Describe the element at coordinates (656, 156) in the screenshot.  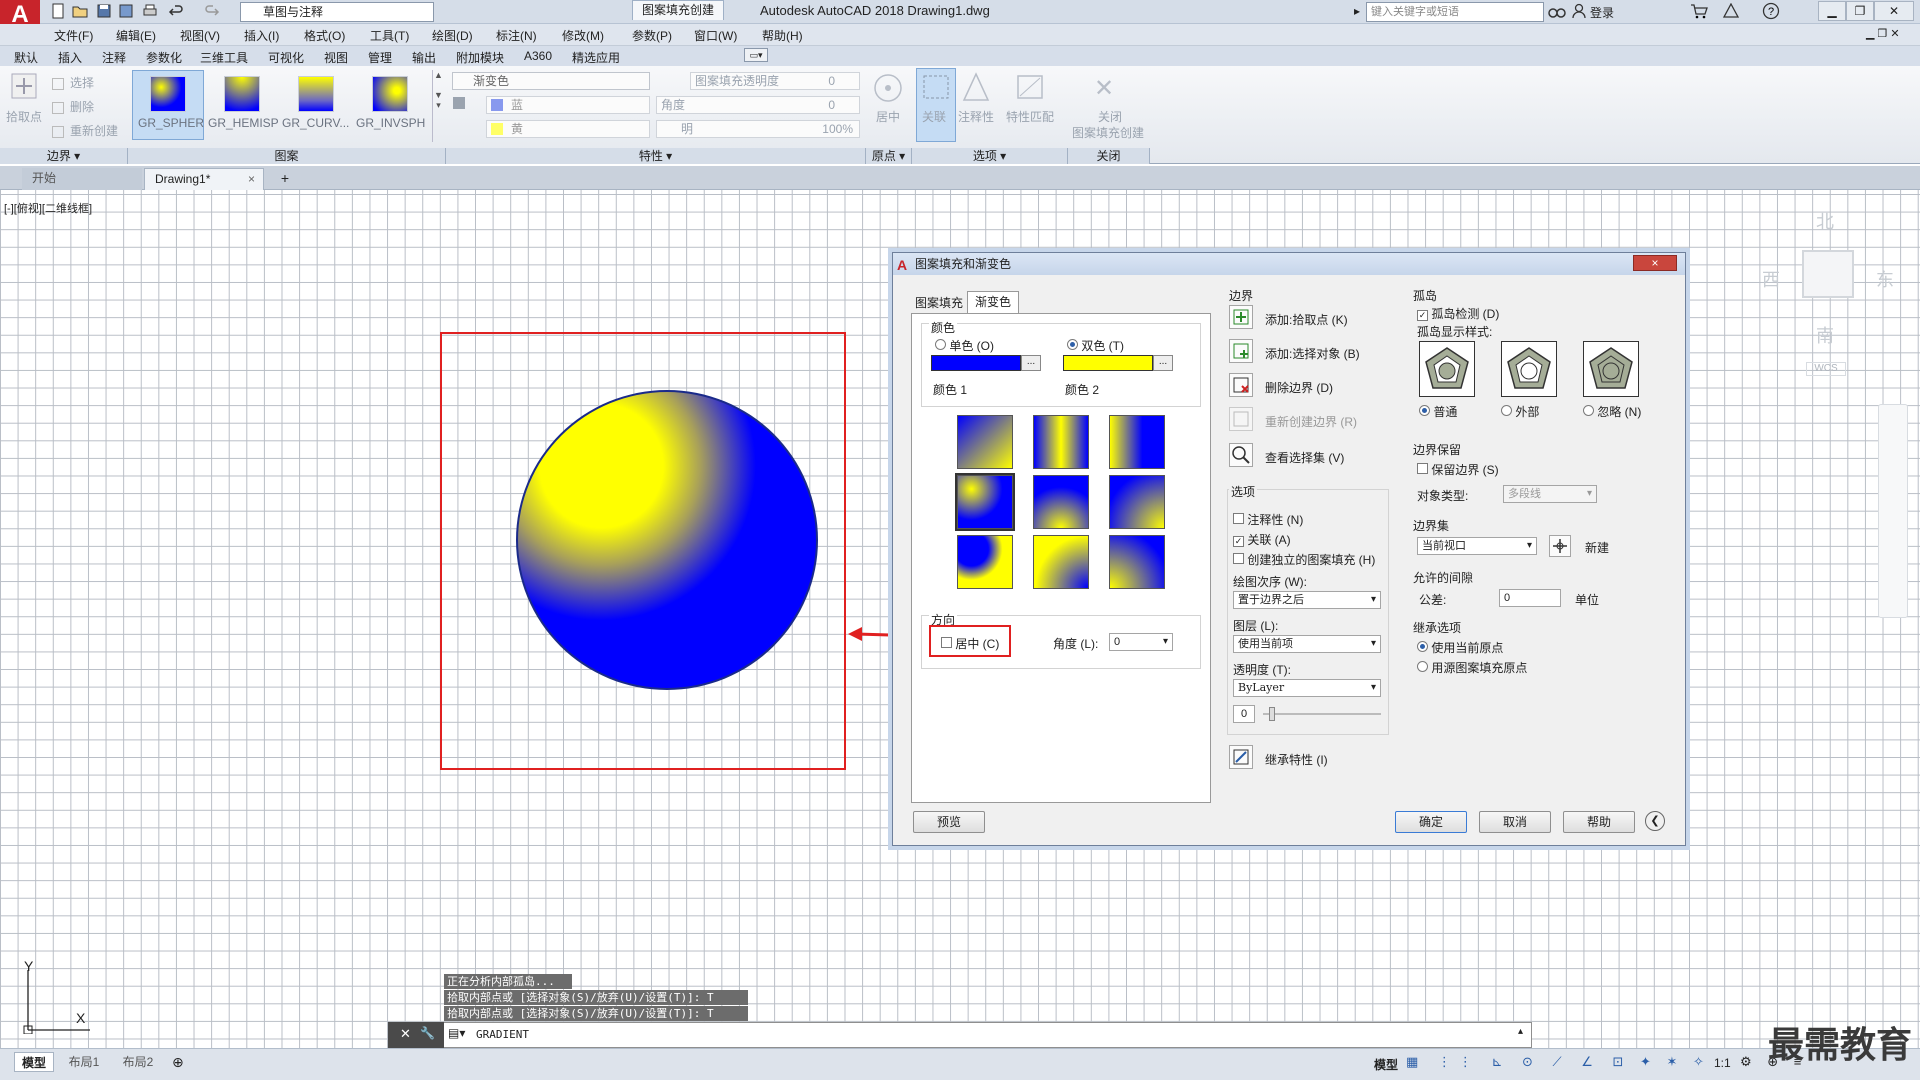
I see `properties-panel-label: 特性 ▾` at that location.